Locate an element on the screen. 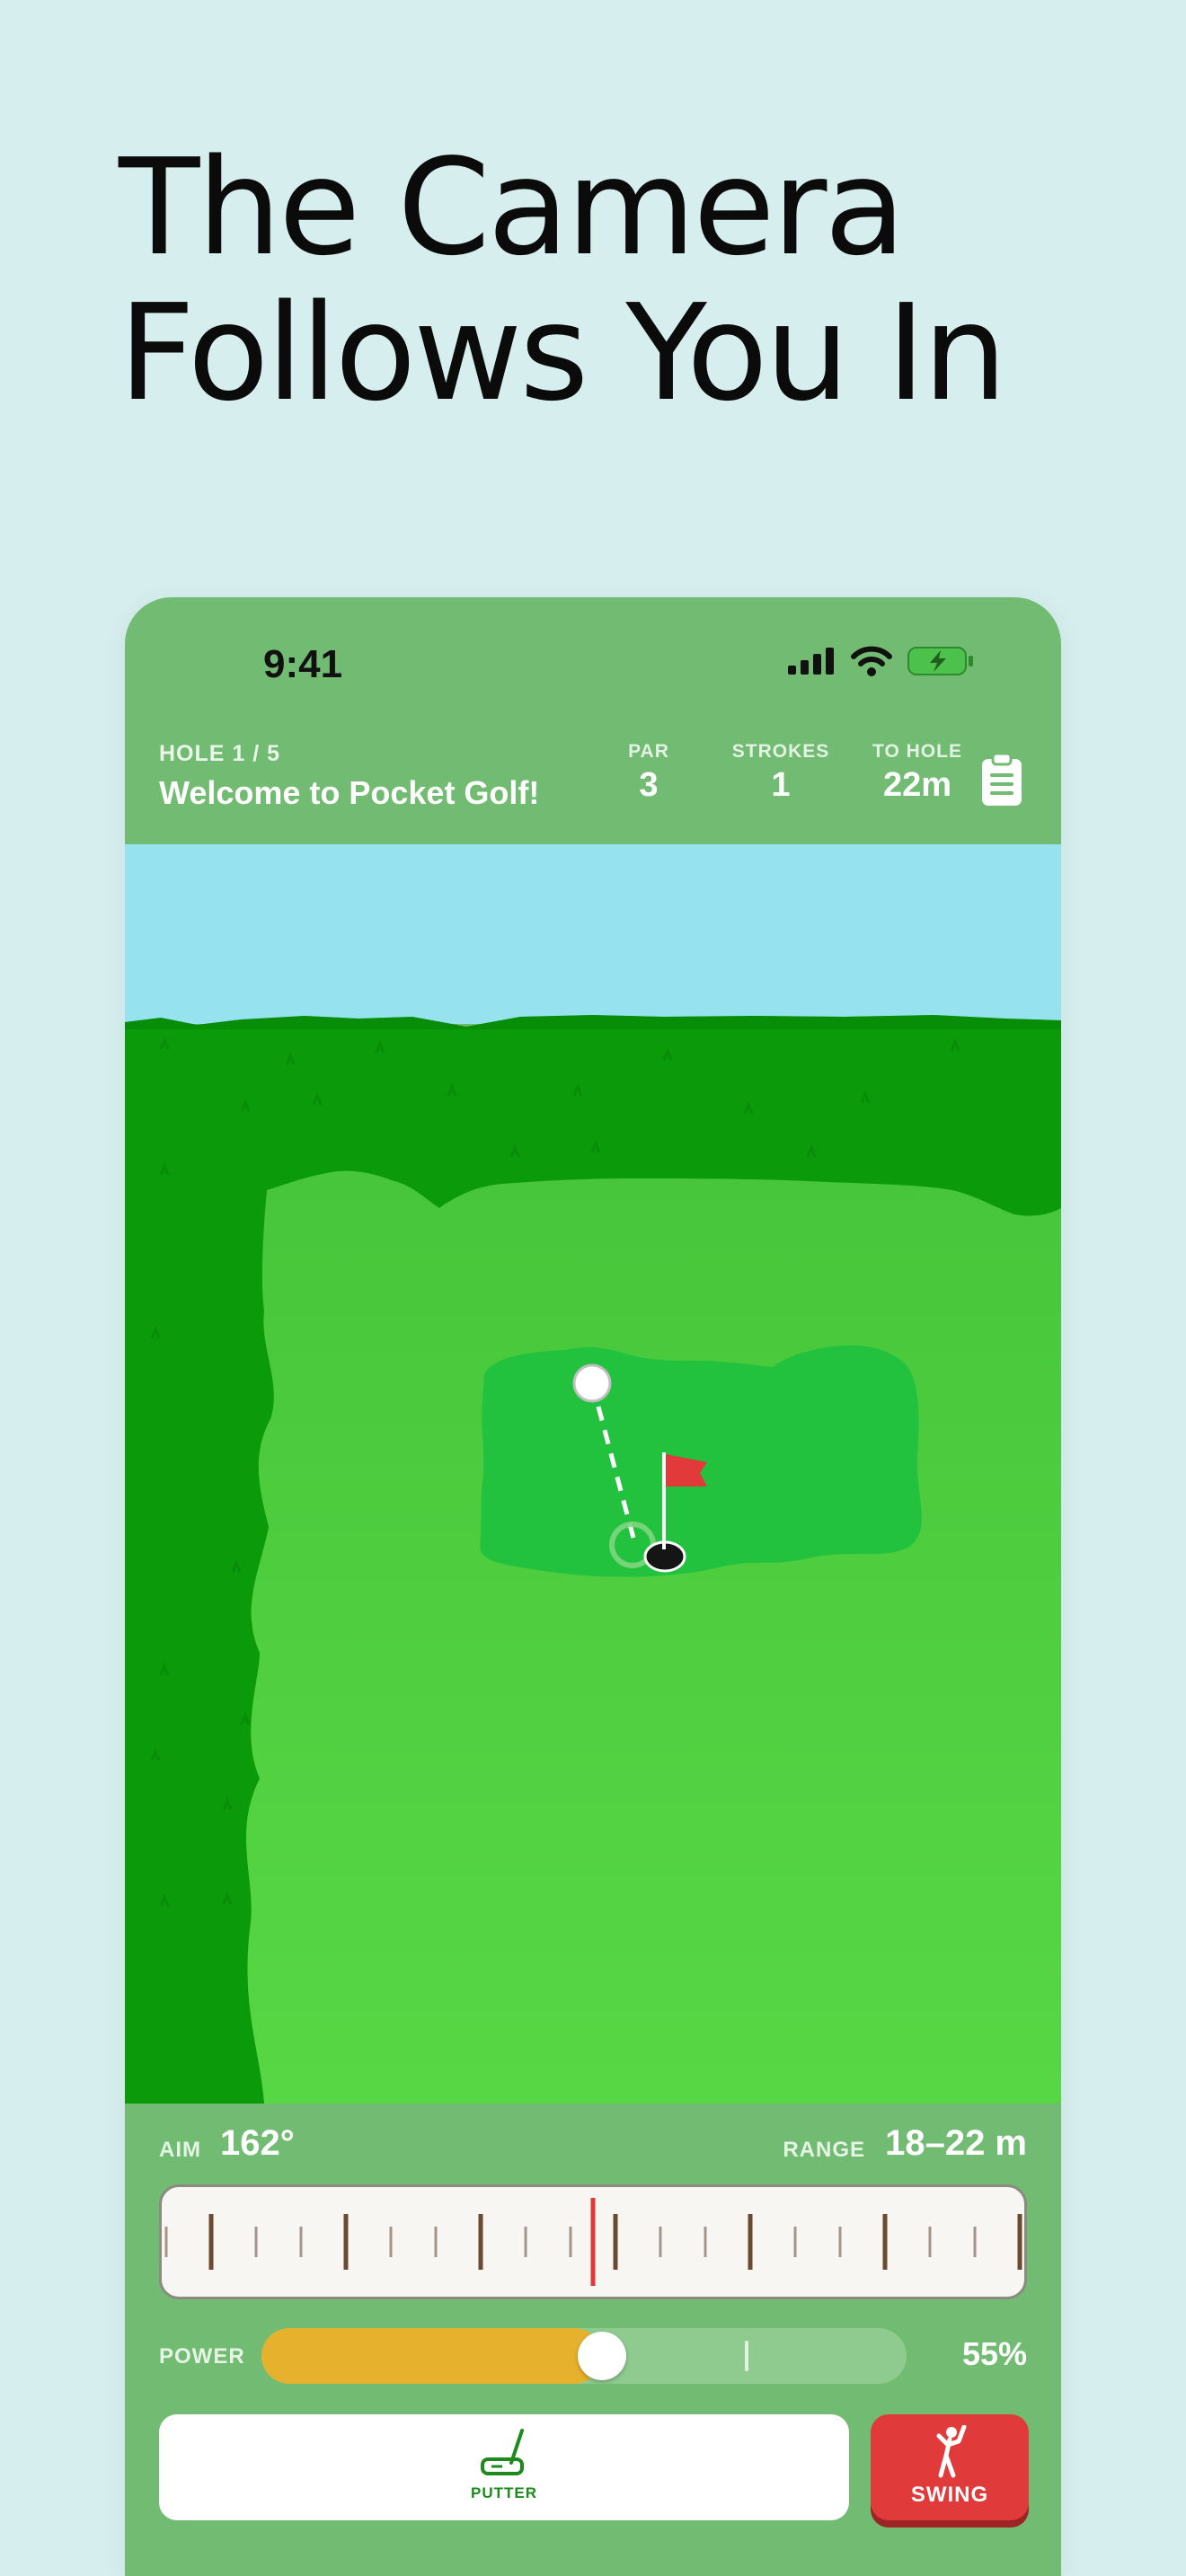  wifi-icon is located at coordinates (871, 661).